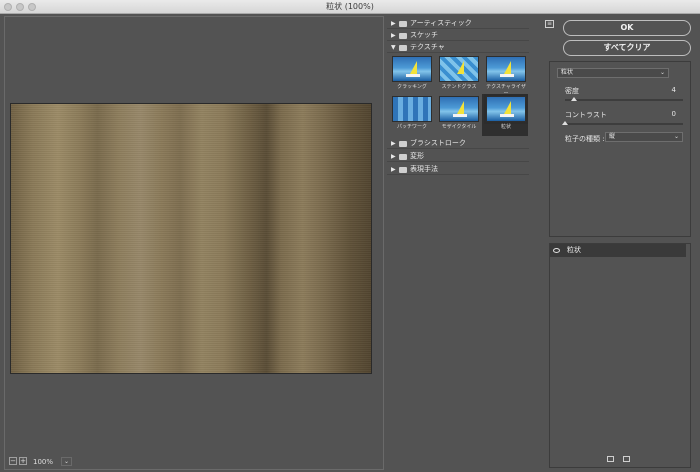 The height and width of the screenshot is (472, 700). Describe the element at coordinates (627, 48) in the screenshot. I see `clear-all-button: すべてクリア` at that location.